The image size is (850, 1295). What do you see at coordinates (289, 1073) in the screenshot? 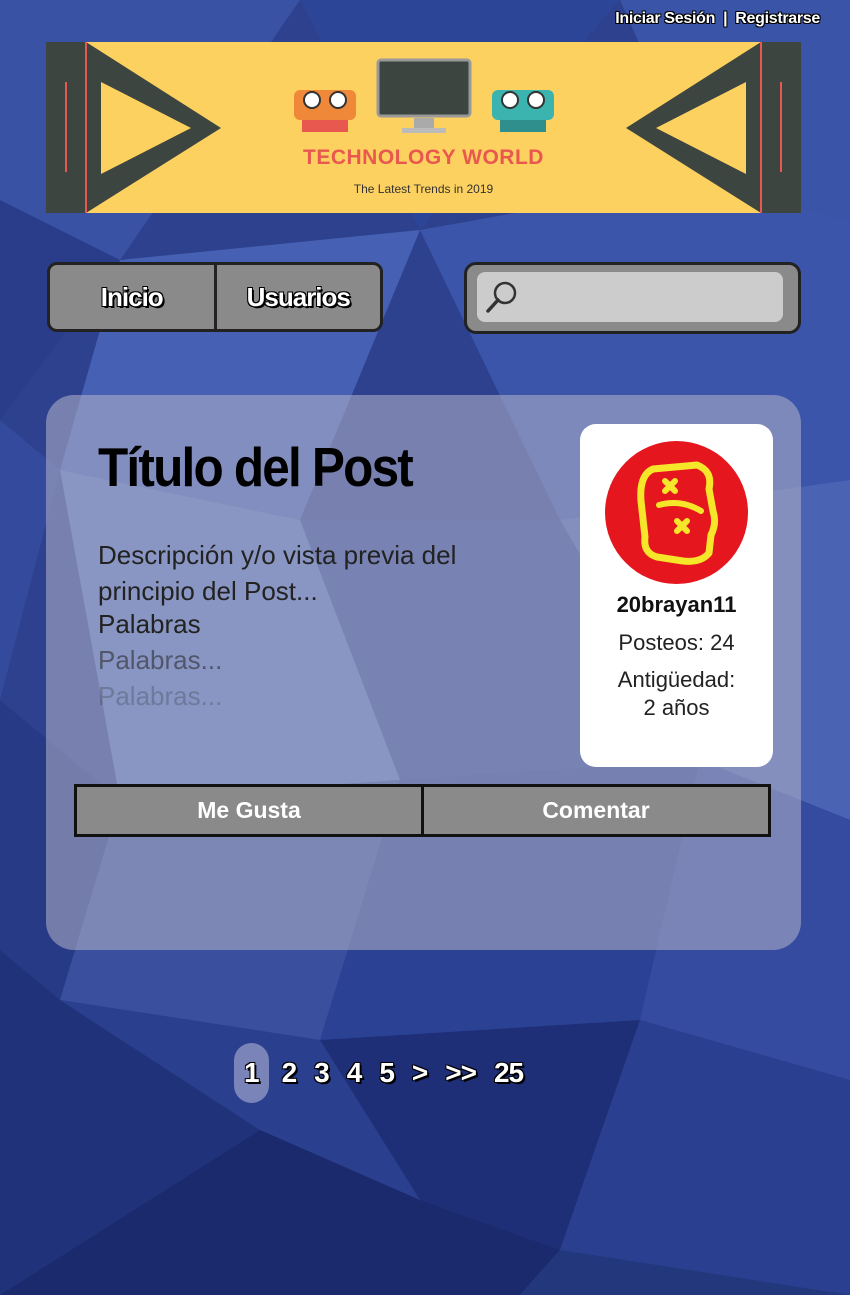
I see `page-2: 2` at bounding box center [289, 1073].